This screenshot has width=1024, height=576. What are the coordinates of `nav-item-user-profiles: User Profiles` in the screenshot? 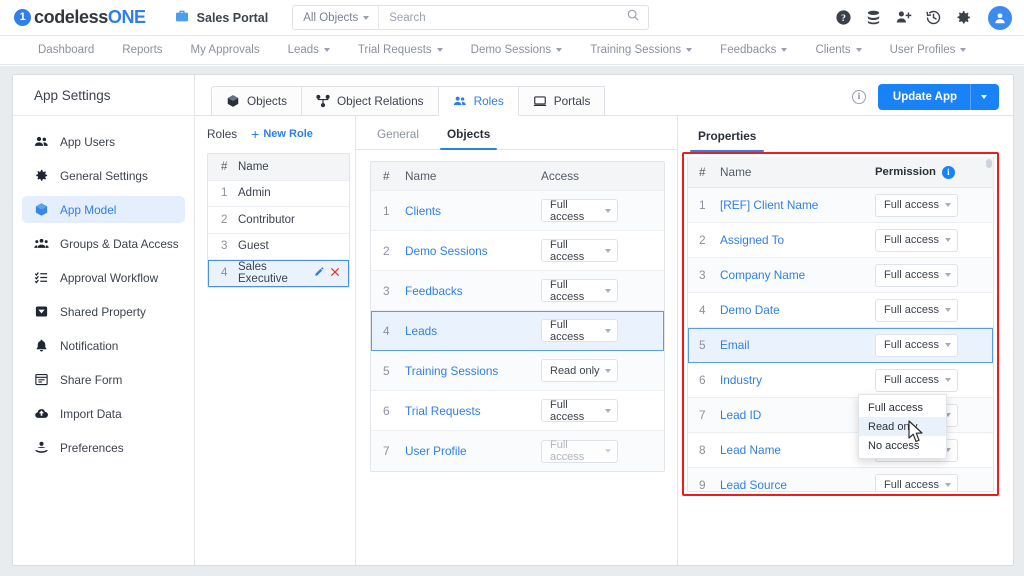 It's located at (928, 50).